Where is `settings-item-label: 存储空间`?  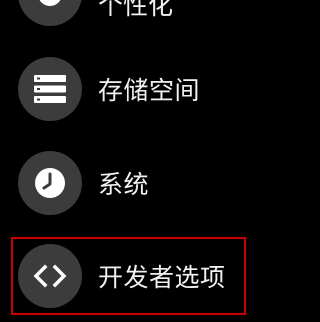
settings-item-label: 存储空间 is located at coordinates (149, 90).